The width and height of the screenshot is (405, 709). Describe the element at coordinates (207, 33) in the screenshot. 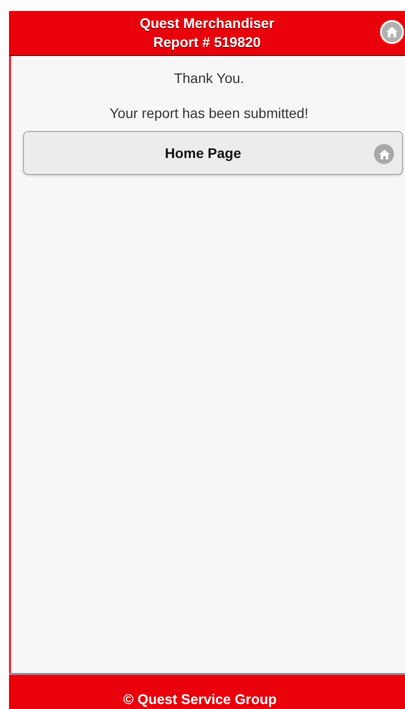

I see `header-title: Quest Merchandiser Report # 519820` at that location.